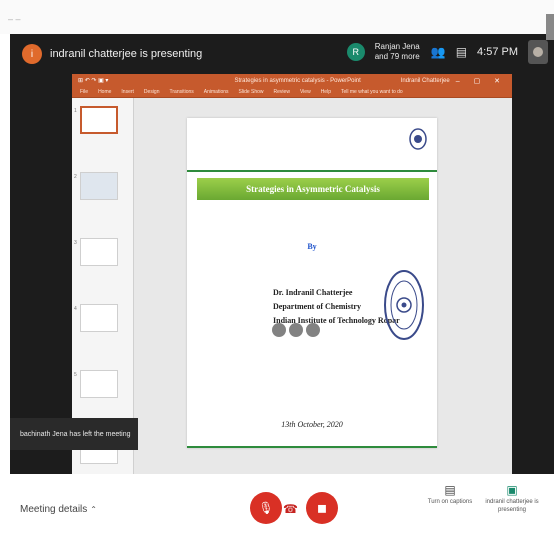  I want to click on captions-icon: ▤, so click(450, 490).